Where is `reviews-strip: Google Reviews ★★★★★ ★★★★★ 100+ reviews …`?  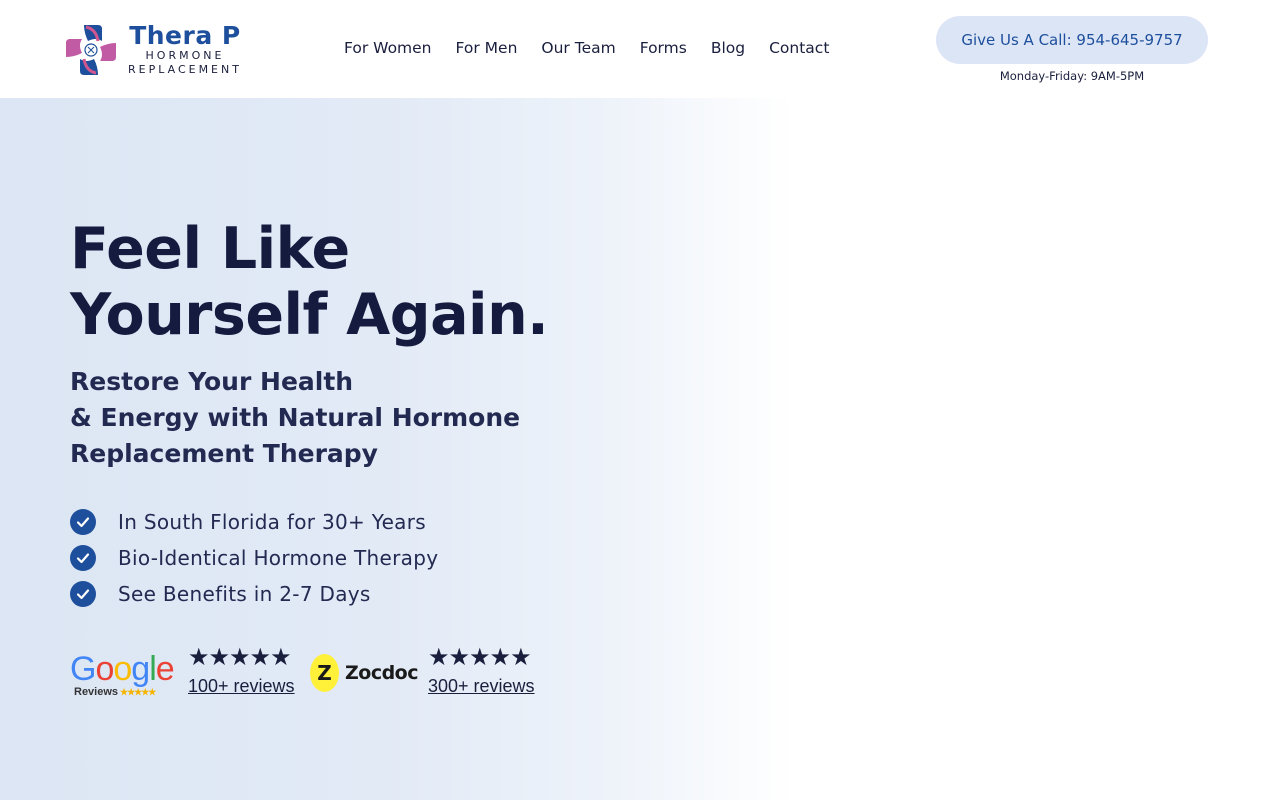
reviews-strip: Google Reviews ★★★★★ ★★★★★ 100+ reviews … is located at coordinates (310, 676).